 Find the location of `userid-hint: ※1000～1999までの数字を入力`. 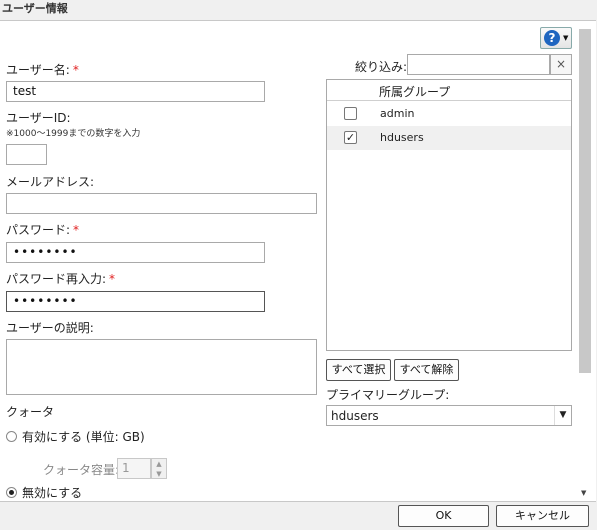

userid-hint: ※1000～1999までの数字を入力 is located at coordinates (73, 134).